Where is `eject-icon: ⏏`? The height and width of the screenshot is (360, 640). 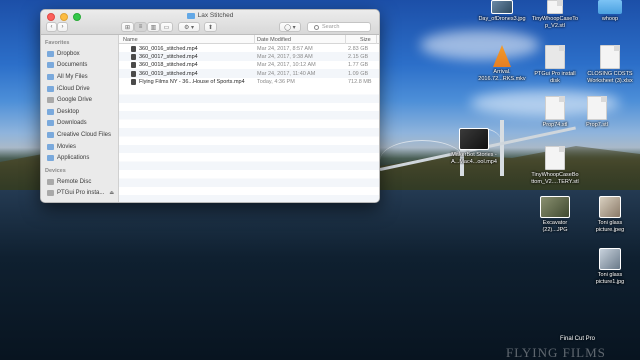
eject-icon: ⏏ is located at coordinates (111, 193).